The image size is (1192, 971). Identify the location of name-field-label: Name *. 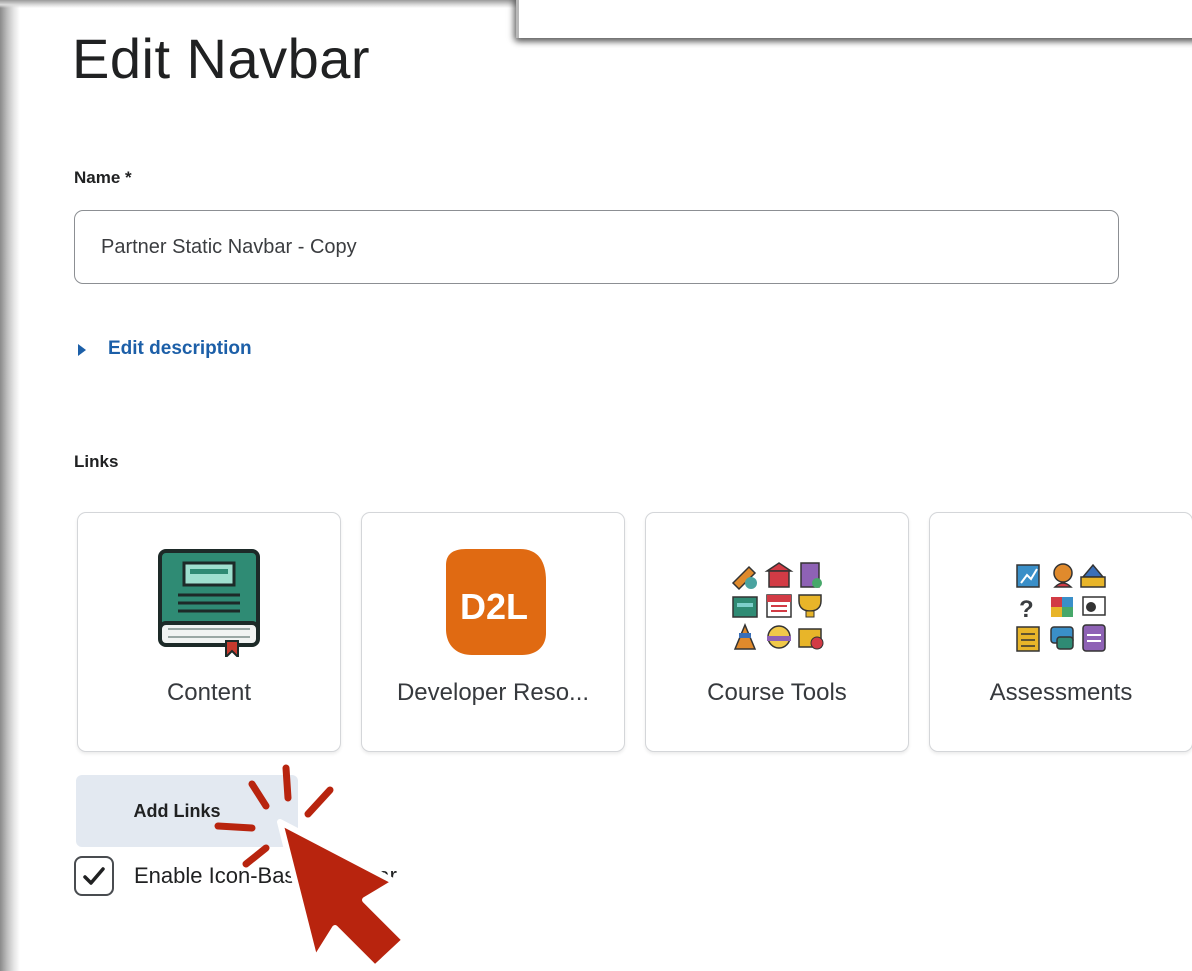
(103, 177).